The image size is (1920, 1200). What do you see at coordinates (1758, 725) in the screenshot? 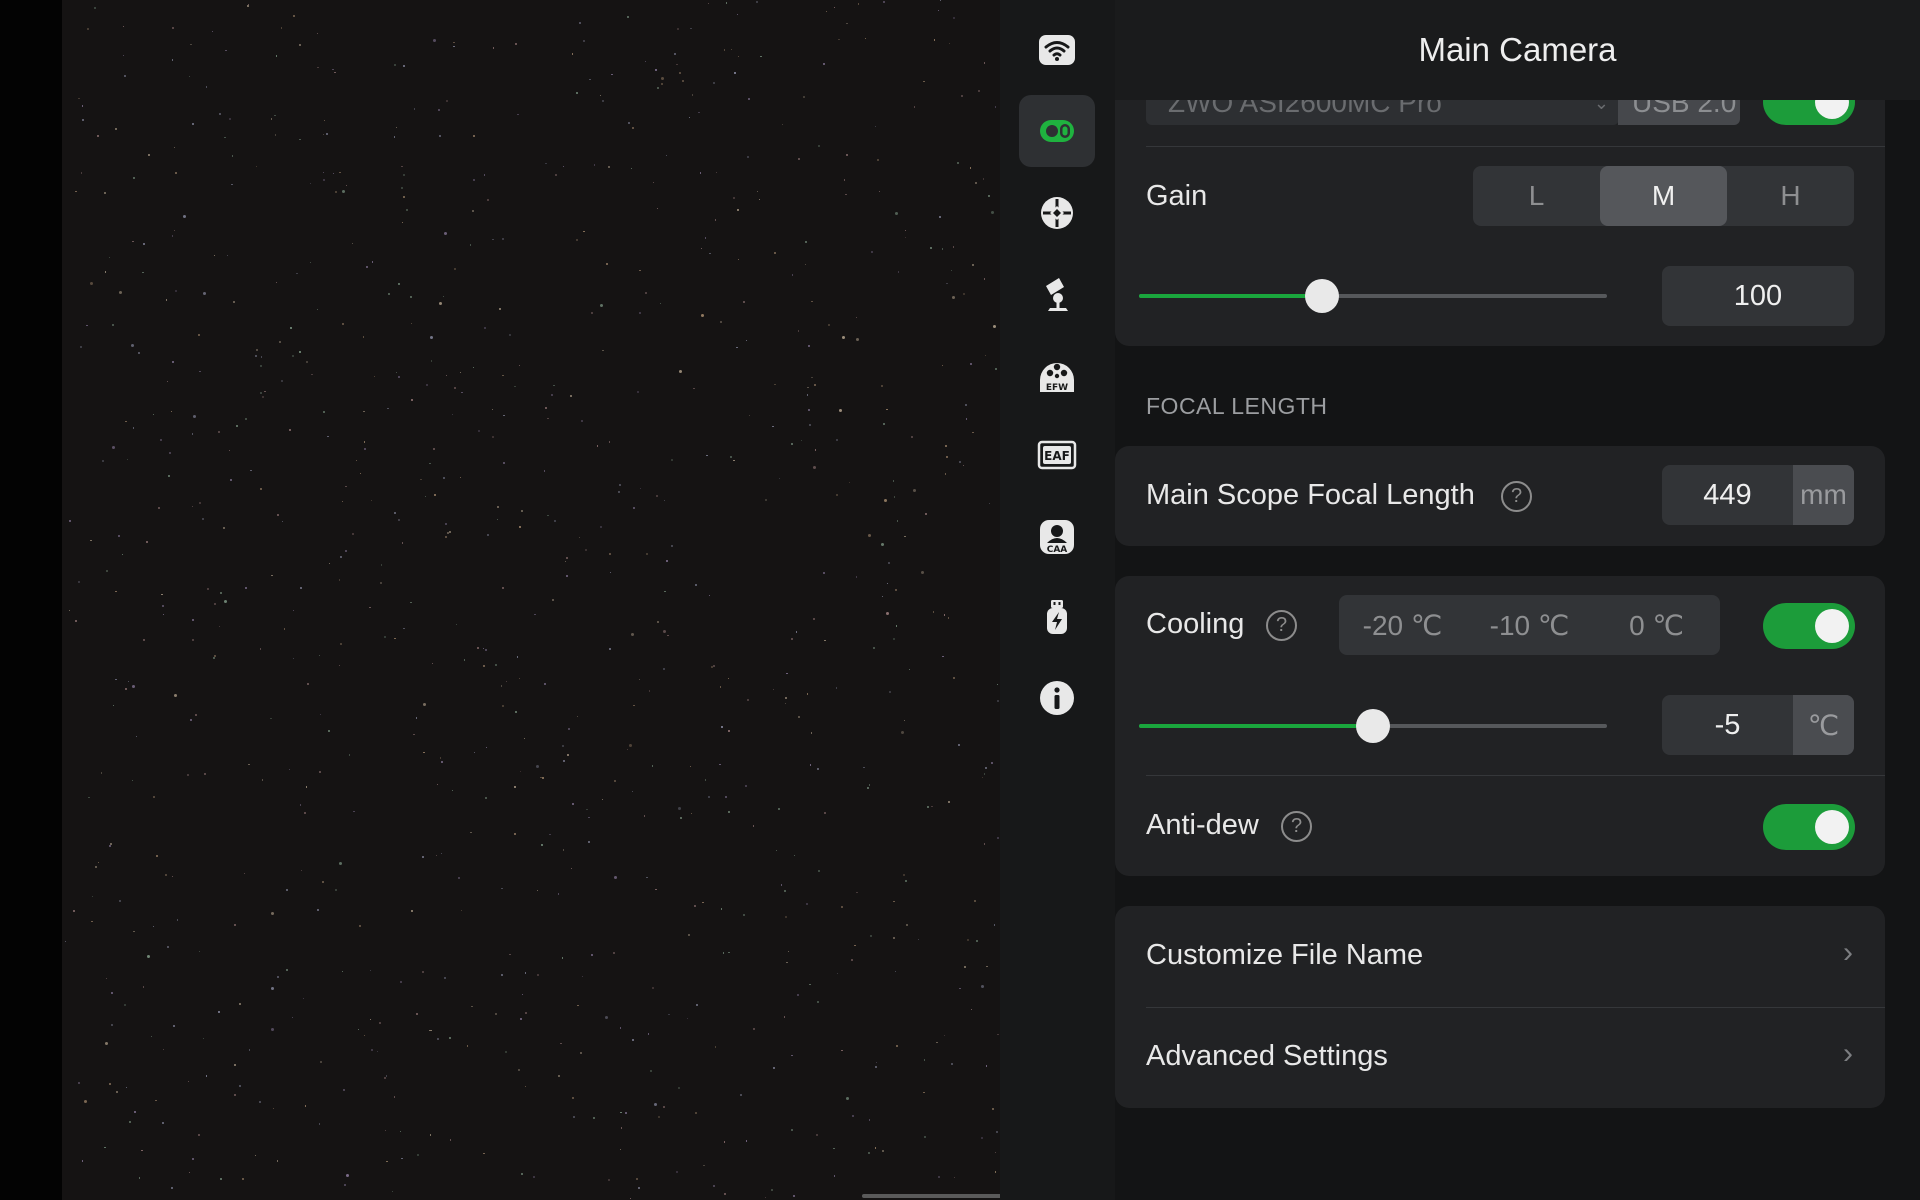
I see `cooling-value-field: -5 ℃` at bounding box center [1758, 725].